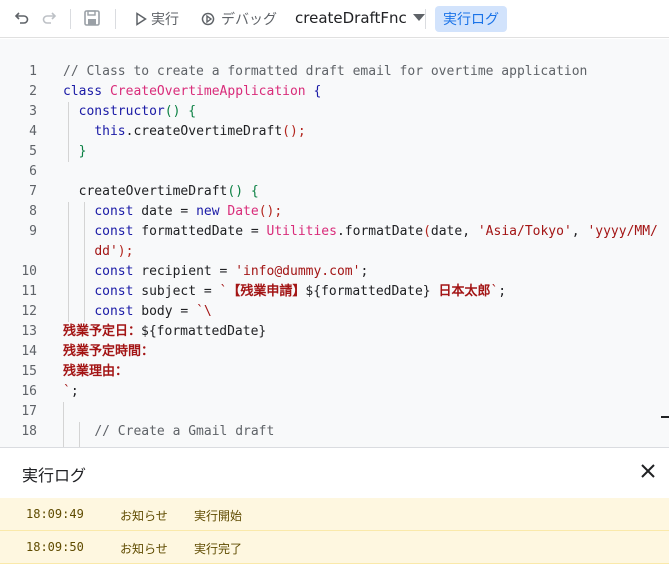 This screenshot has height=566, width=669. I want to click on line-number: 15, so click(29, 371).